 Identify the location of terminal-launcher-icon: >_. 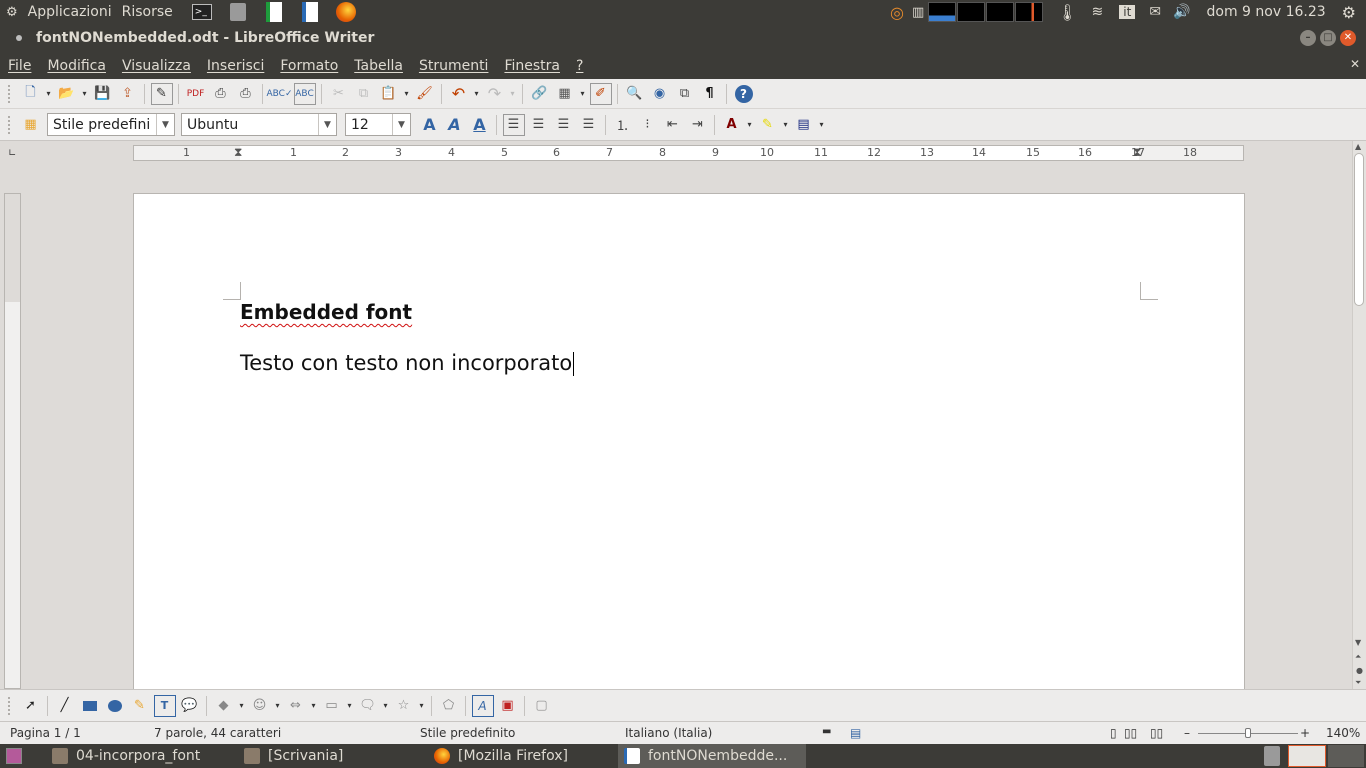
(202, 12).